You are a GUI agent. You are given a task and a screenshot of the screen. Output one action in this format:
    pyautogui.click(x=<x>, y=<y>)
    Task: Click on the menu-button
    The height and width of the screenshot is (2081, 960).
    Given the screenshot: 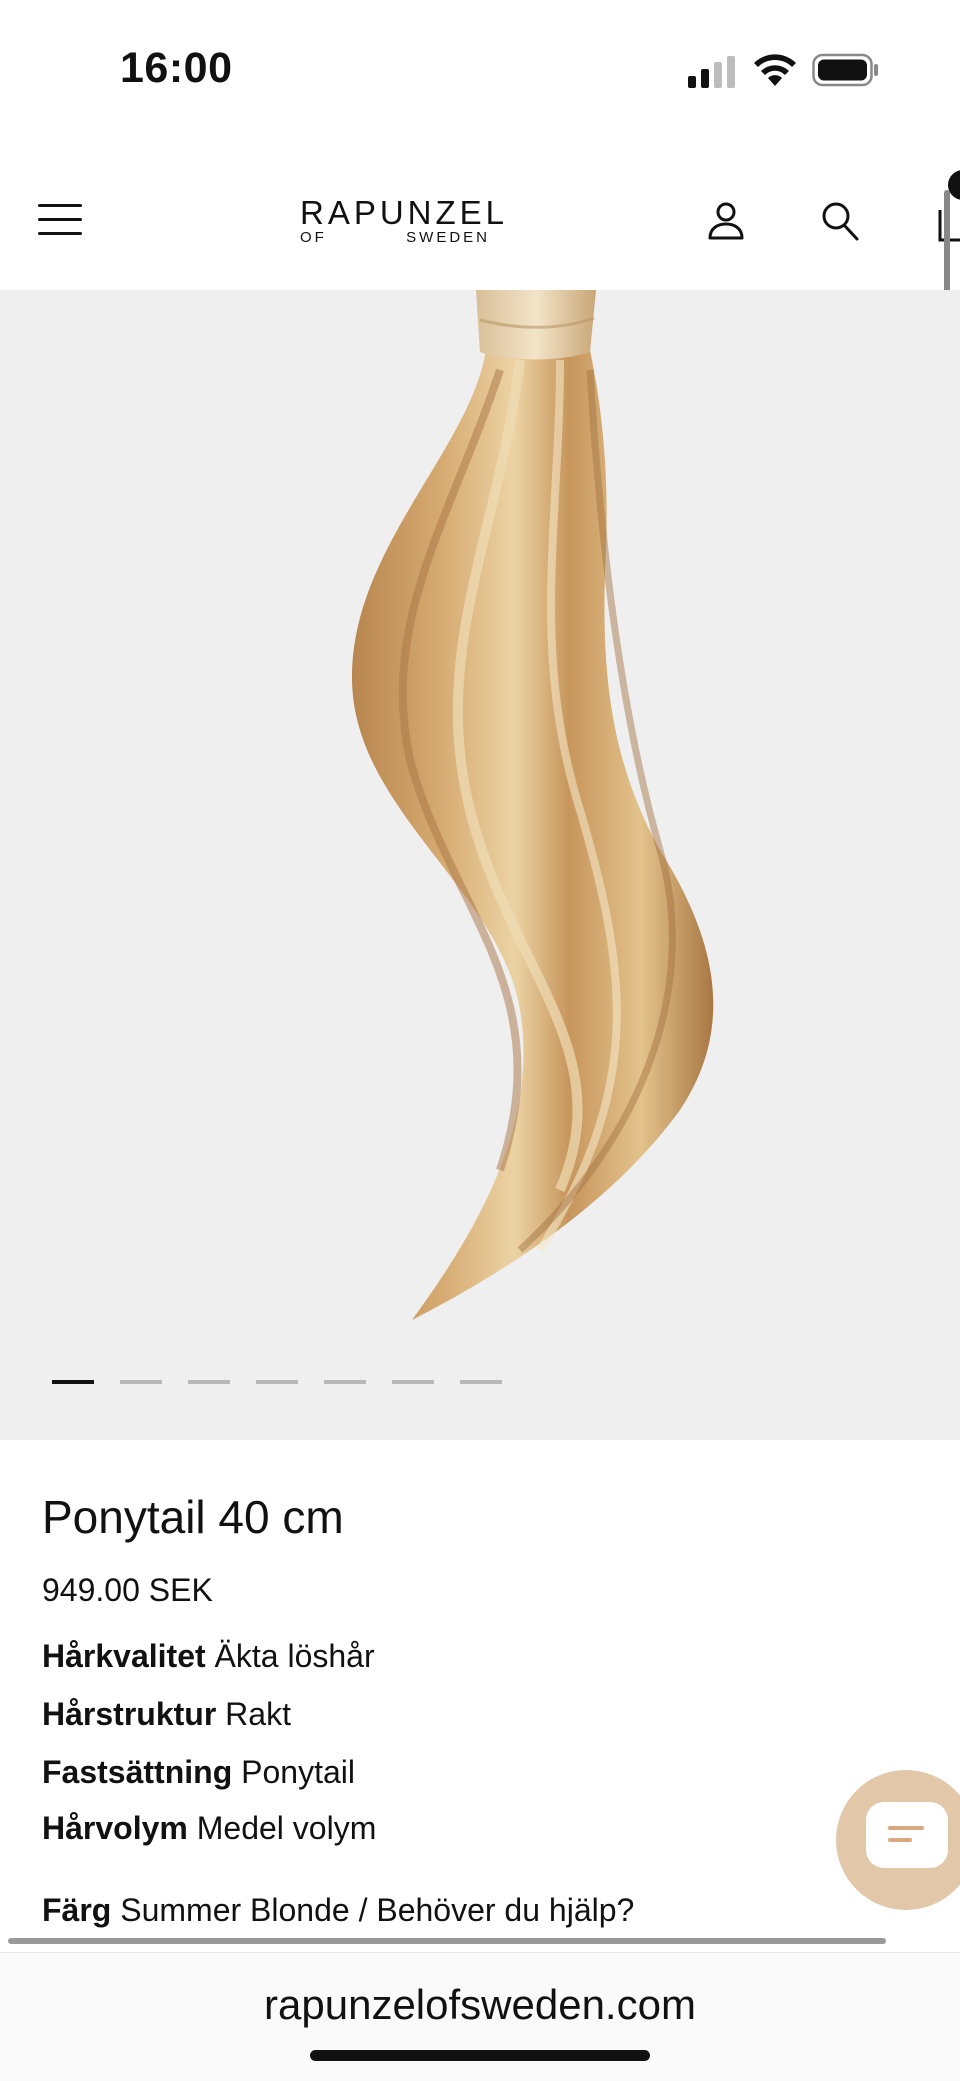 What is the action you would take?
    pyautogui.click(x=61, y=219)
    